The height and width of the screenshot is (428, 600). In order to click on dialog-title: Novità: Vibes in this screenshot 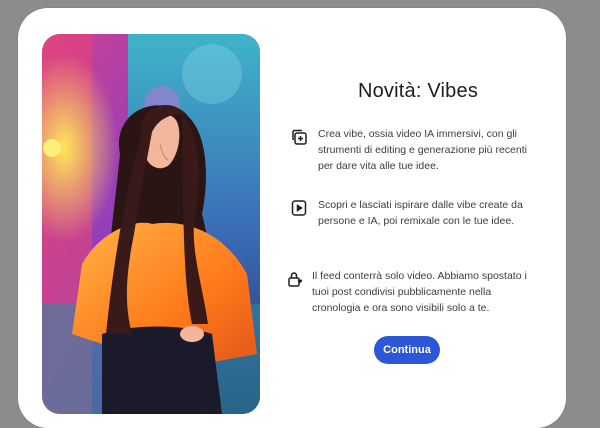, I will do `click(418, 91)`.